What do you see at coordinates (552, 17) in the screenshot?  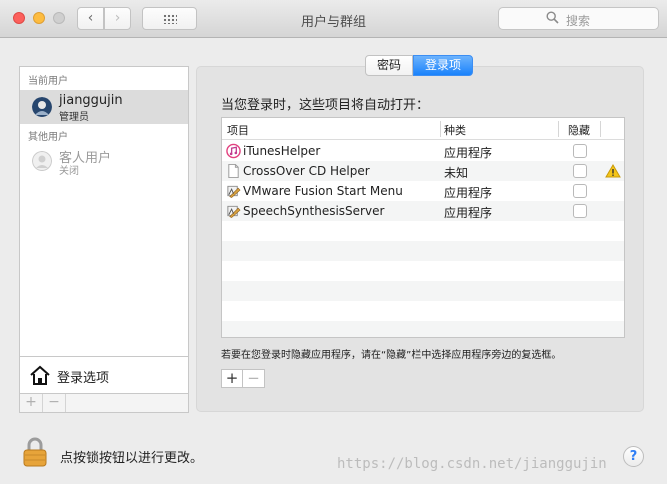 I see `search-icon` at bounding box center [552, 17].